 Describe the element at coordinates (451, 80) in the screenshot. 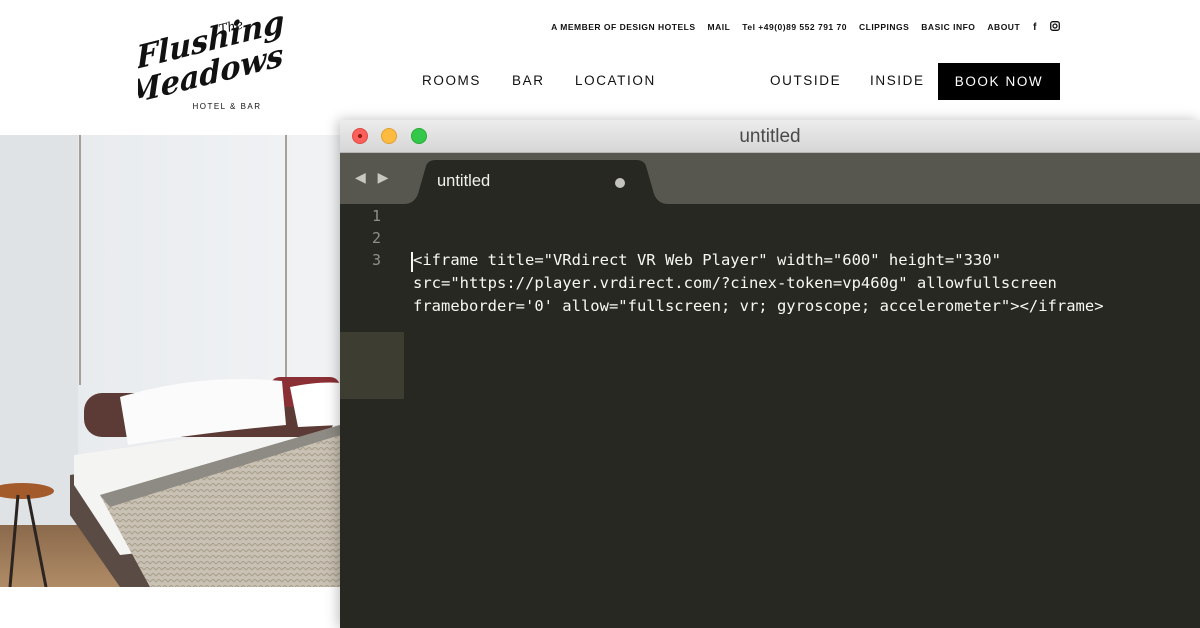

I see `nav-rooms: ROOMS` at that location.